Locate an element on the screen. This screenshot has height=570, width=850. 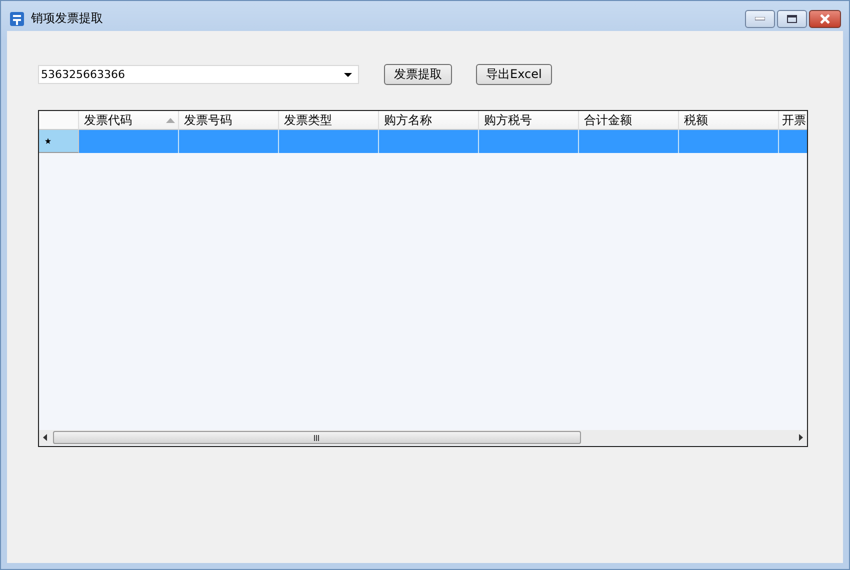
maximize-icon is located at coordinates (792, 19).